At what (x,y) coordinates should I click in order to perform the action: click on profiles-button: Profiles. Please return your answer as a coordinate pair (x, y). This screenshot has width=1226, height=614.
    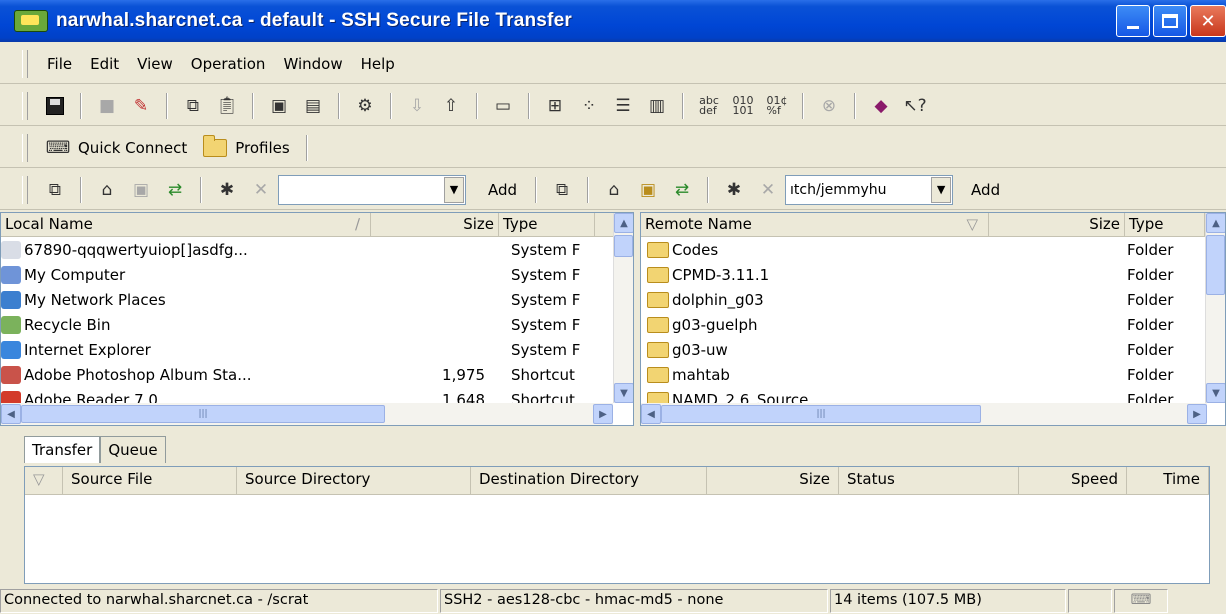
    Looking at the image, I should click on (246, 148).